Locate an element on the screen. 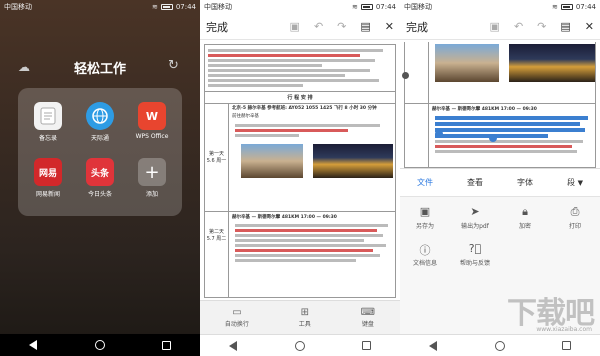 Image resolution: width=600 pixels, height=356 pixels. doc-info-button: ⓘ 文档信息 is located at coordinates (425, 254).